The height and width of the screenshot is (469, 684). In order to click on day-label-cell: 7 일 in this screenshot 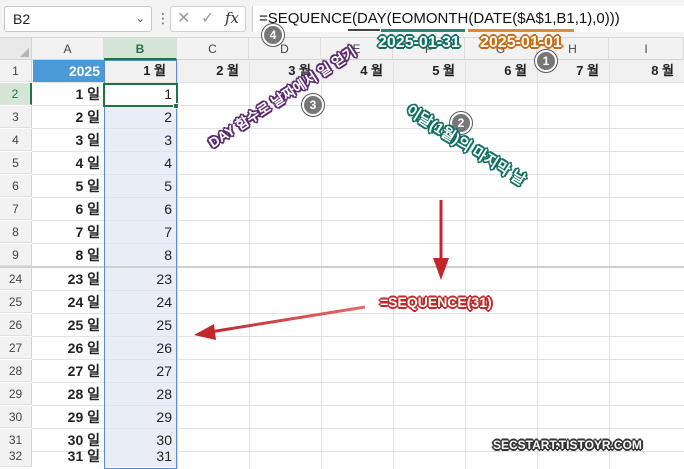, I will do `click(68, 232)`.